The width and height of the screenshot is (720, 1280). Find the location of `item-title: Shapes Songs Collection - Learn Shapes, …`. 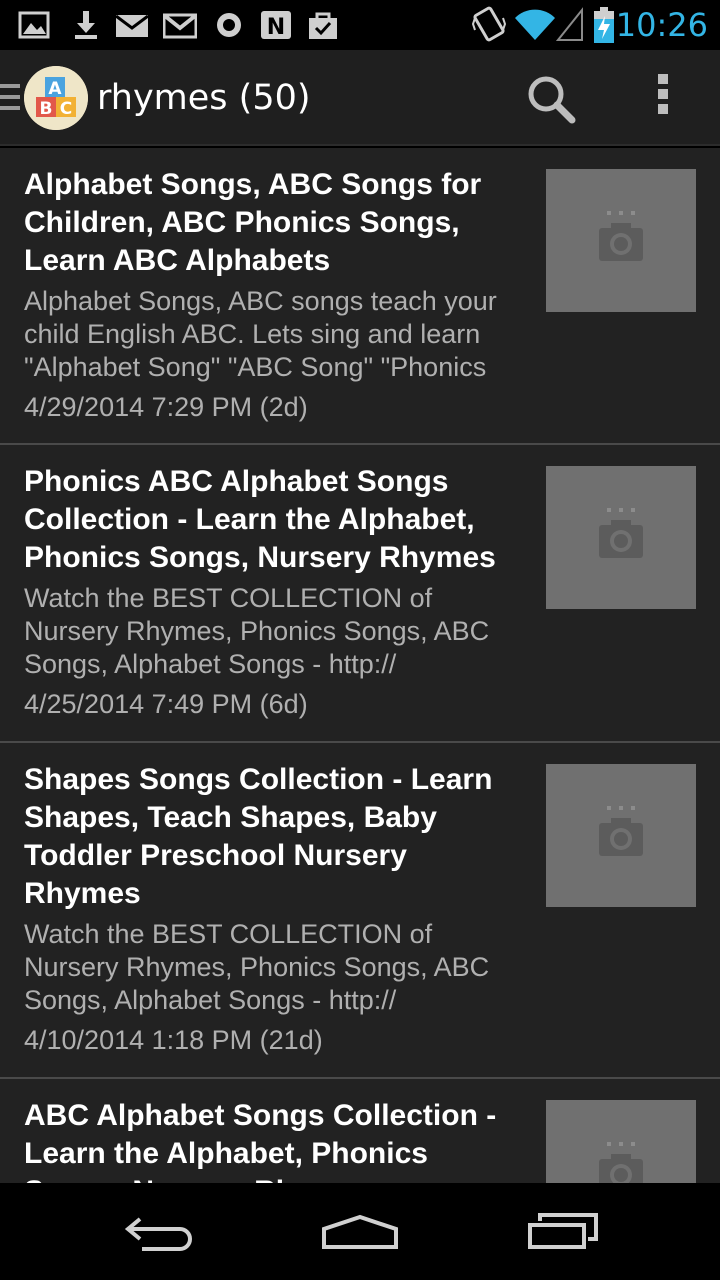

item-title: Shapes Songs Collection - Learn Shapes, … is located at coordinates (258, 836).